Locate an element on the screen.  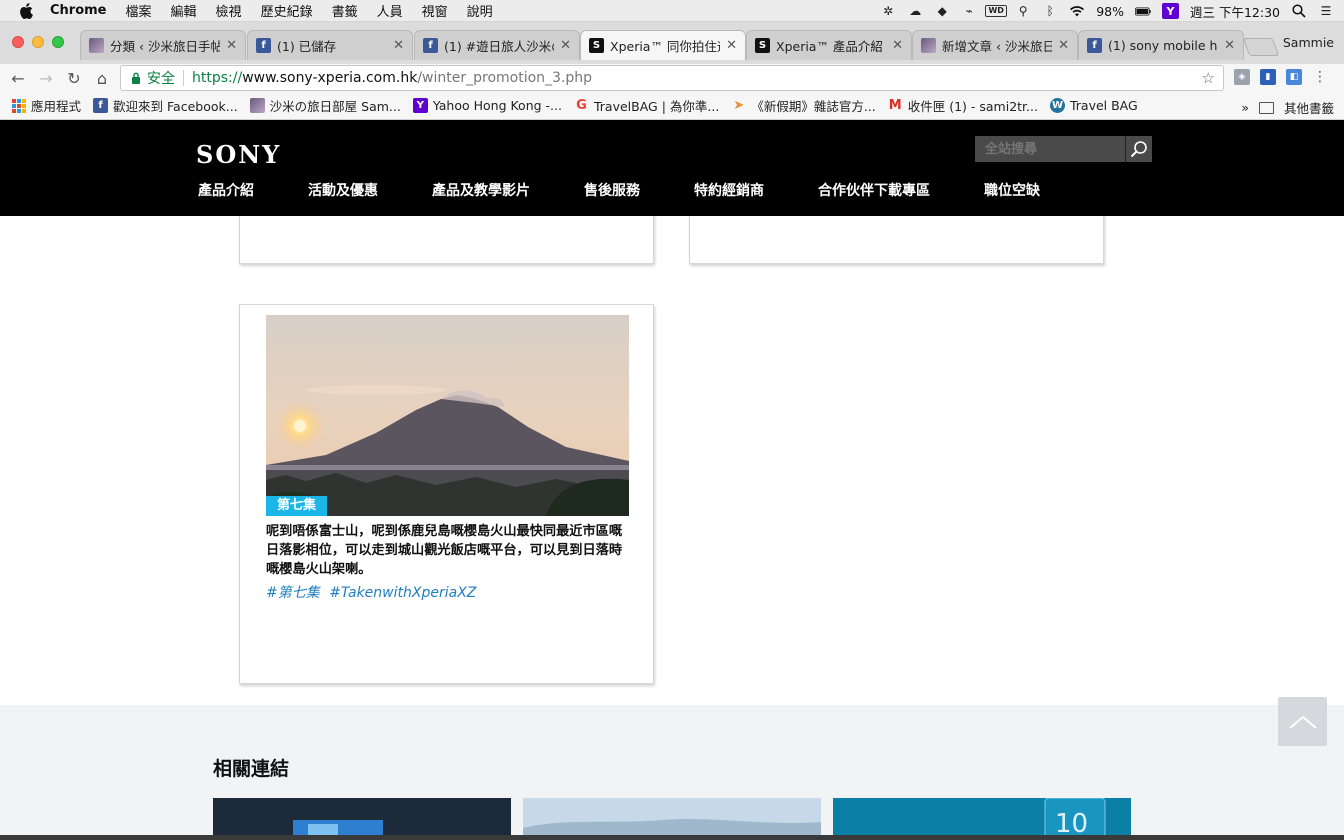
image-icon is located at coordinates (257, 105).